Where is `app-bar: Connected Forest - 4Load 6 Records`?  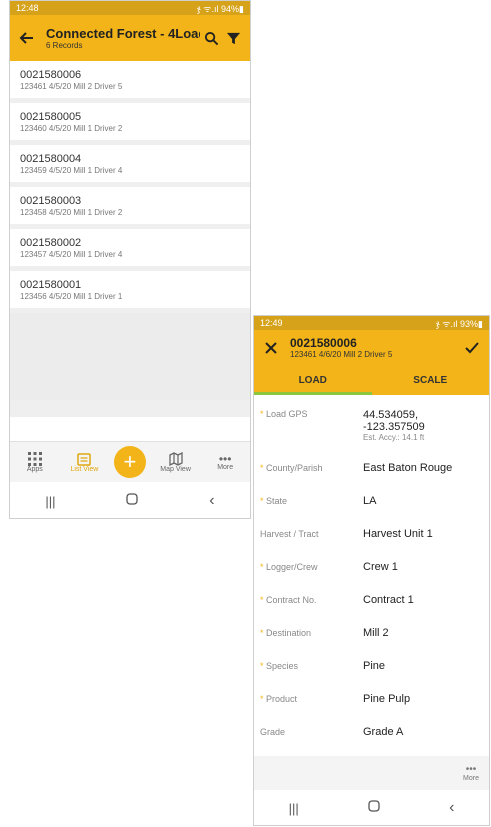
app-bar: Connected Forest - 4Load 6 Records is located at coordinates (130, 38).